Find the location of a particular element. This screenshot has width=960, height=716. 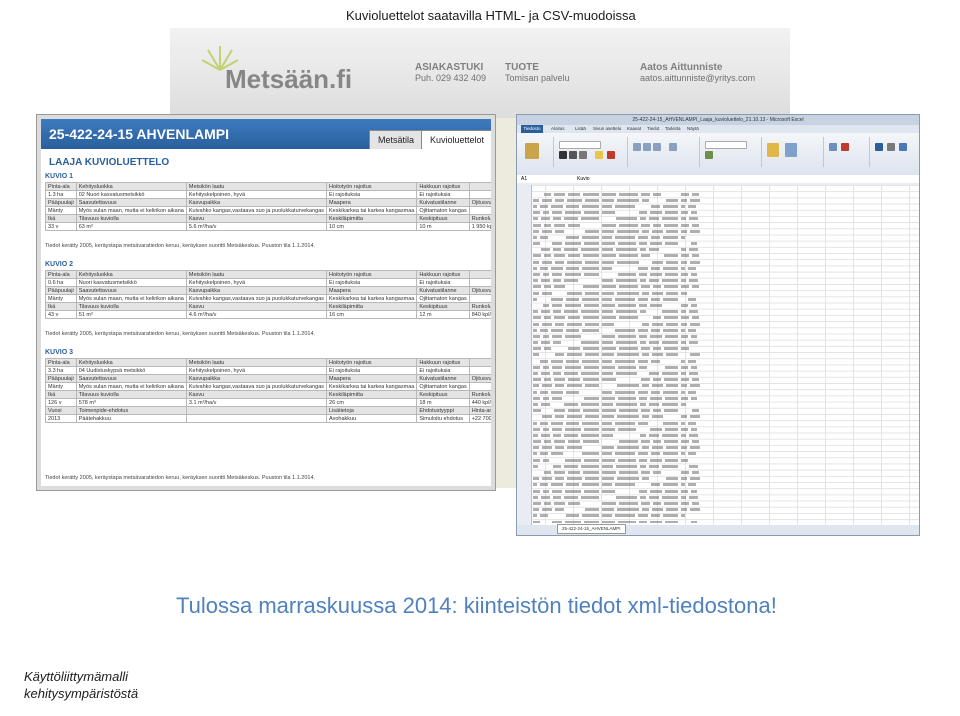

sum-icon is located at coordinates (879, 147).